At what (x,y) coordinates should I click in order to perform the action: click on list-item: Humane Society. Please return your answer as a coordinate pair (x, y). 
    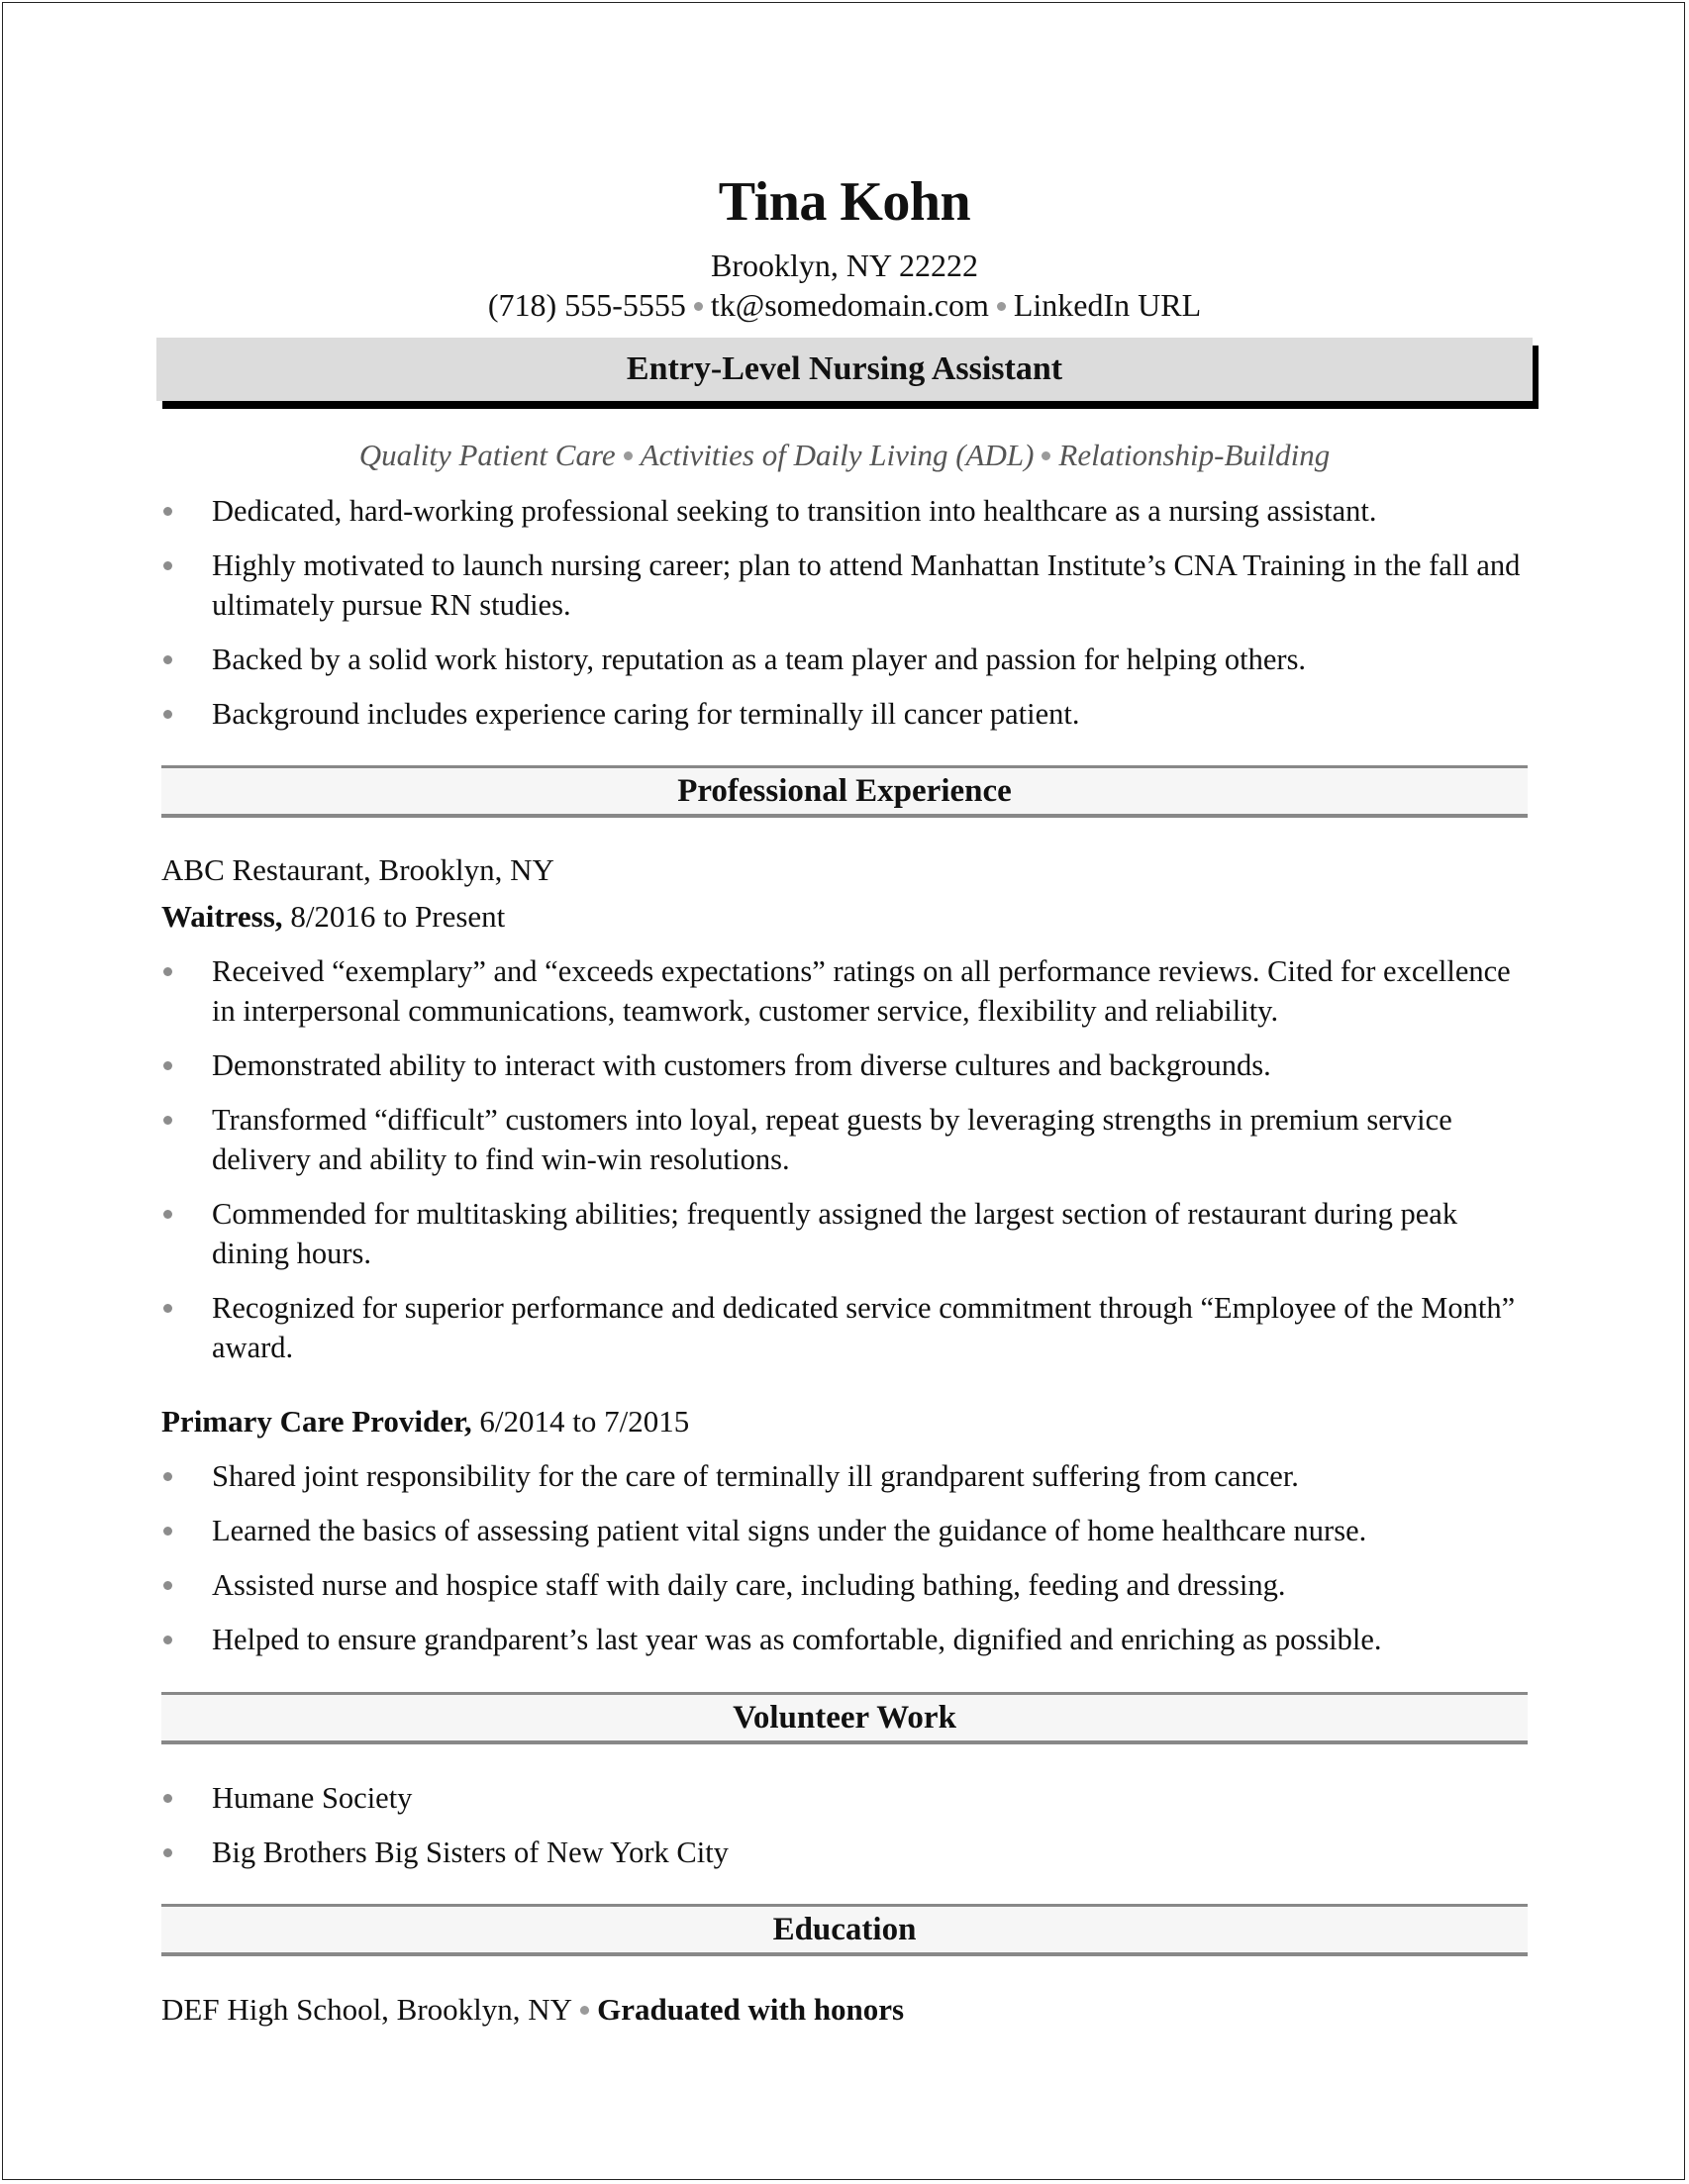
    Looking at the image, I should click on (849, 1798).